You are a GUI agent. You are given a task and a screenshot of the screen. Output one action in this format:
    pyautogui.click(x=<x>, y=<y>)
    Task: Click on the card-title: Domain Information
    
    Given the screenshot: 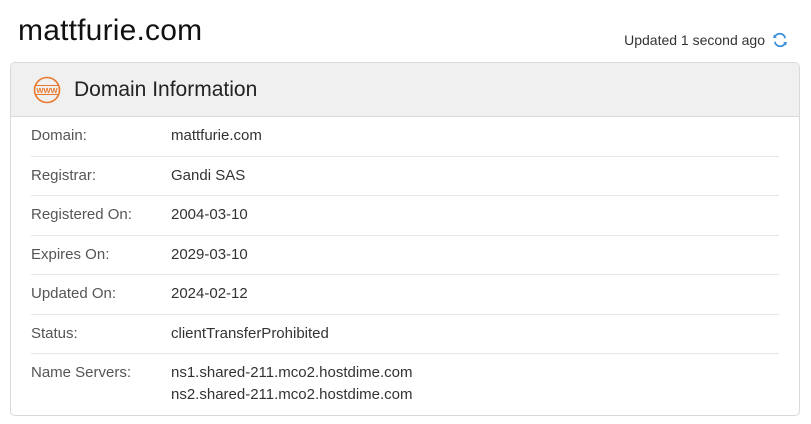 What is the action you would take?
    pyautogui.click(x=166, y=89)
    